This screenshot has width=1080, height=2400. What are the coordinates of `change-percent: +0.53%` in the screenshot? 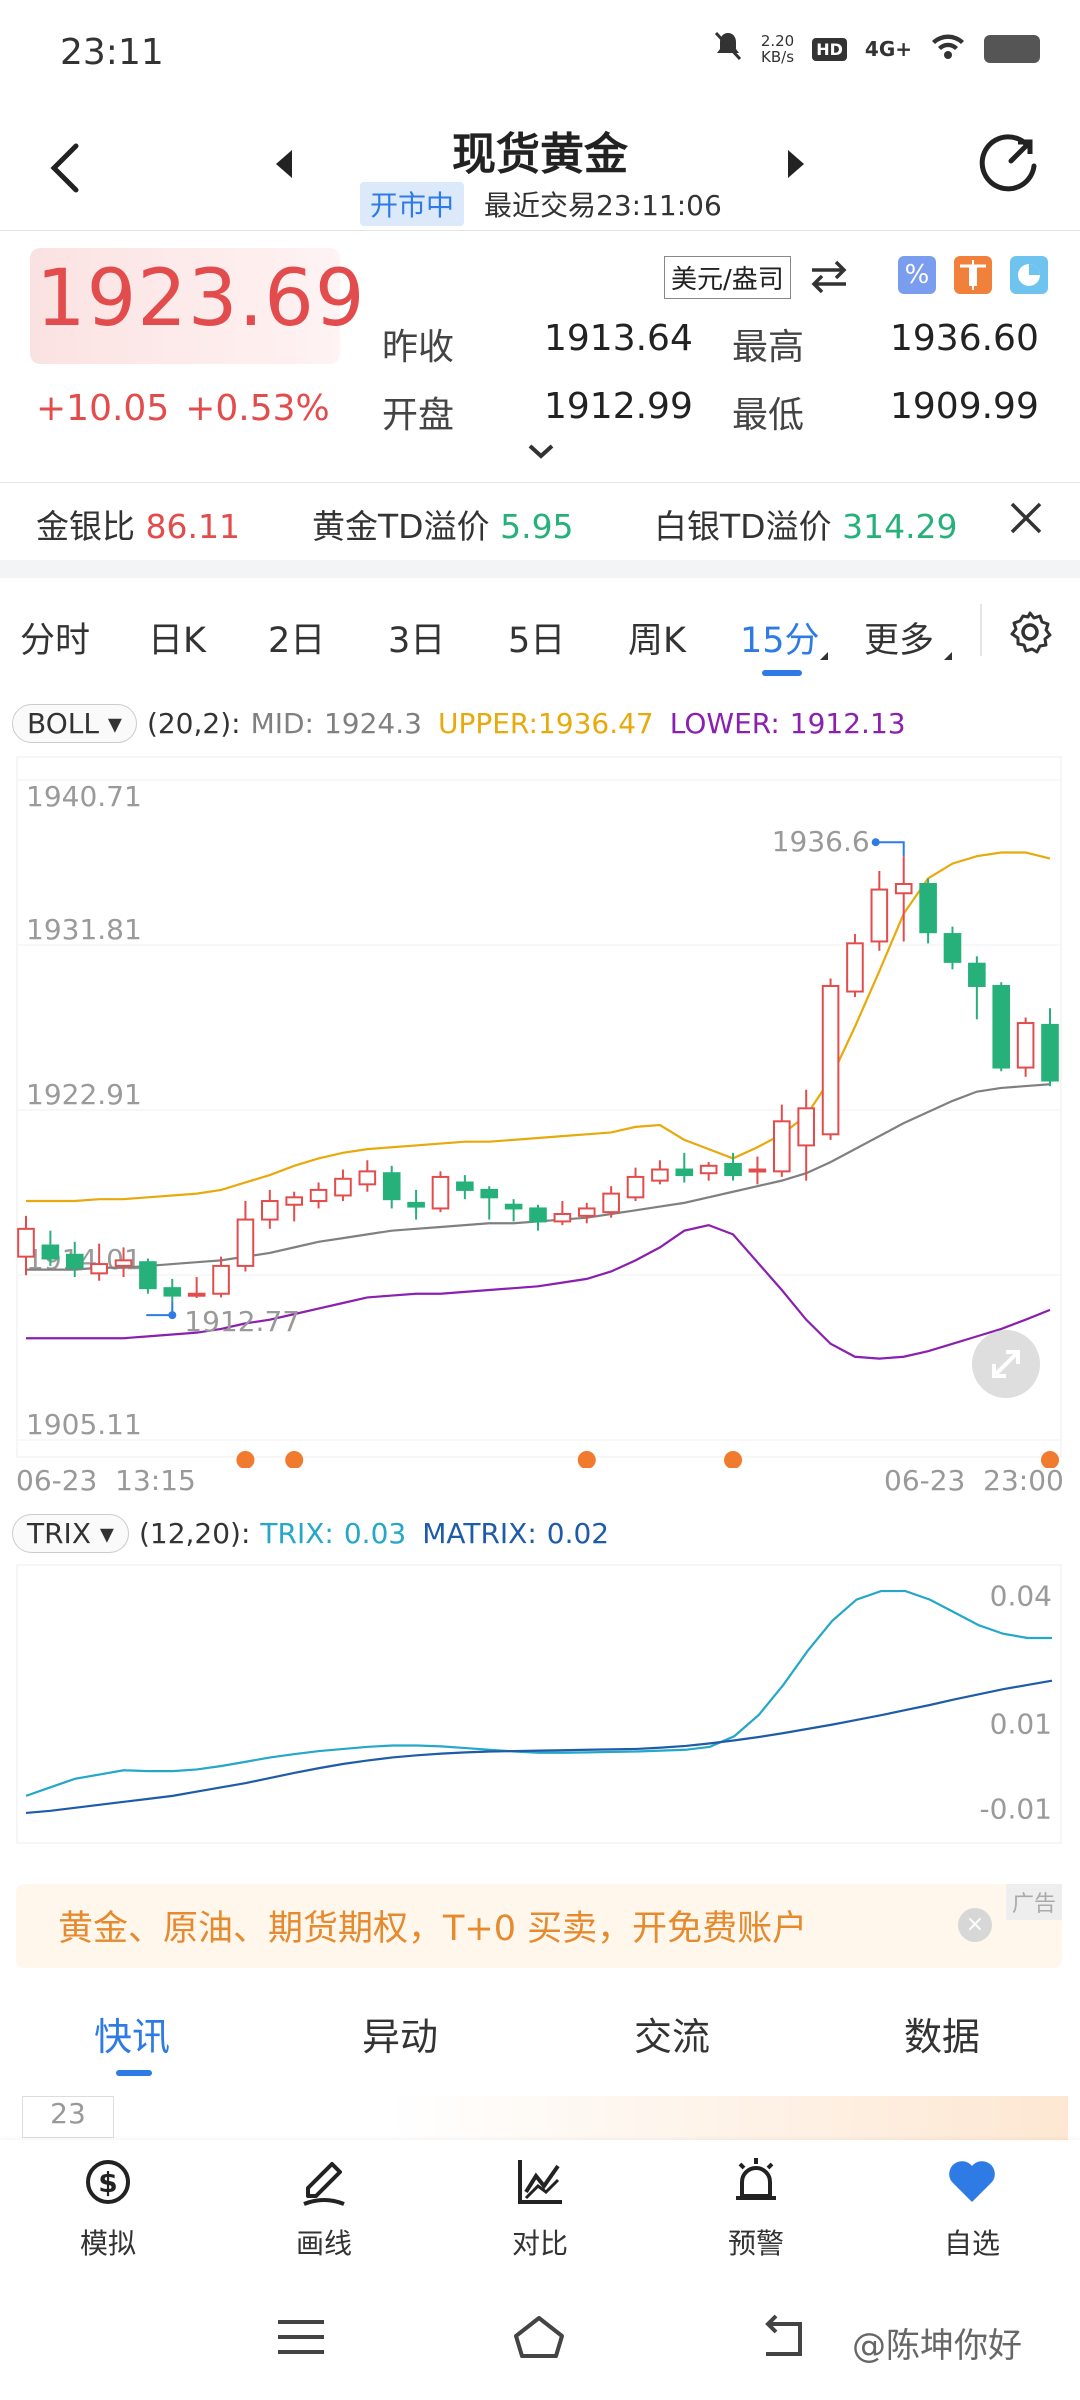 It's located at (257, 408).